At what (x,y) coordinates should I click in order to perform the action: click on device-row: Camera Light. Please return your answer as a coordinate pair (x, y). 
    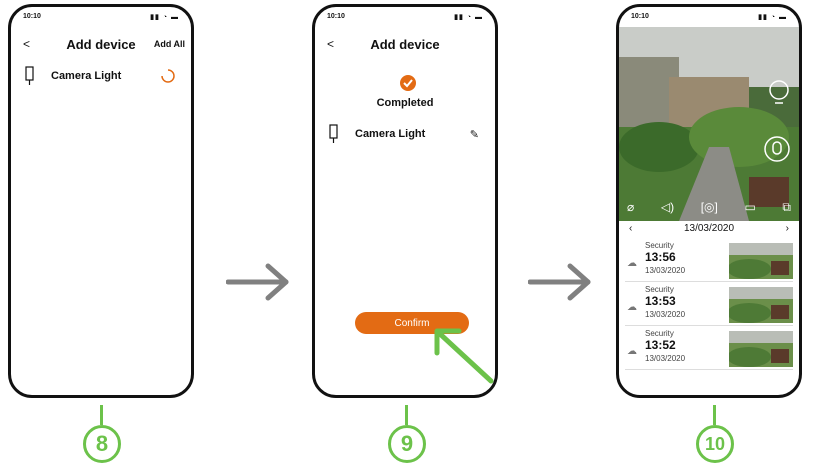
    Looking at the image, I should click on (103, 76).